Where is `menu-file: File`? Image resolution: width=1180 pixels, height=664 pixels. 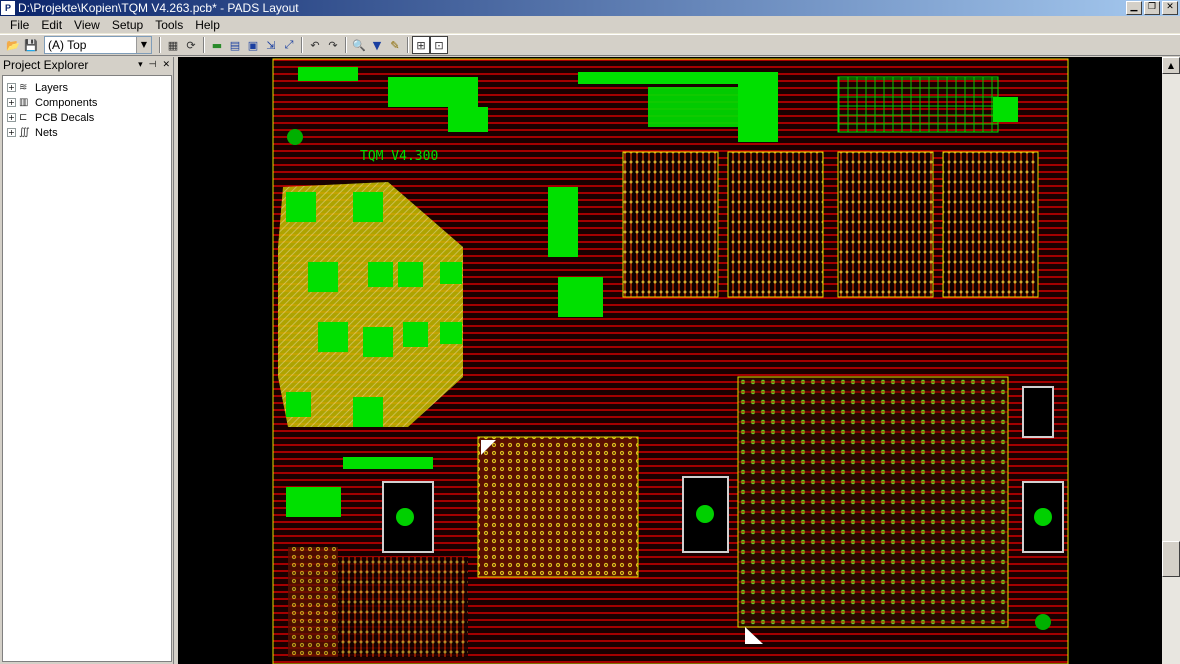
menu-file: File is located at coordinates (19, 25).